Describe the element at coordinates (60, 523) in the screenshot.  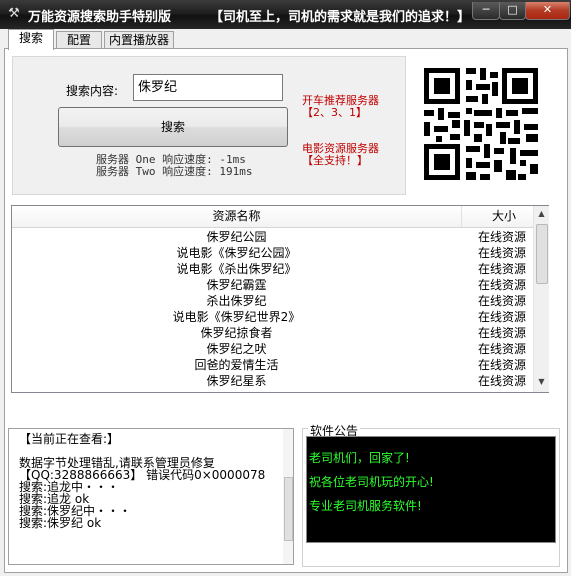
I see `log-line: 搜索:侏罗纪 ok` at that location.